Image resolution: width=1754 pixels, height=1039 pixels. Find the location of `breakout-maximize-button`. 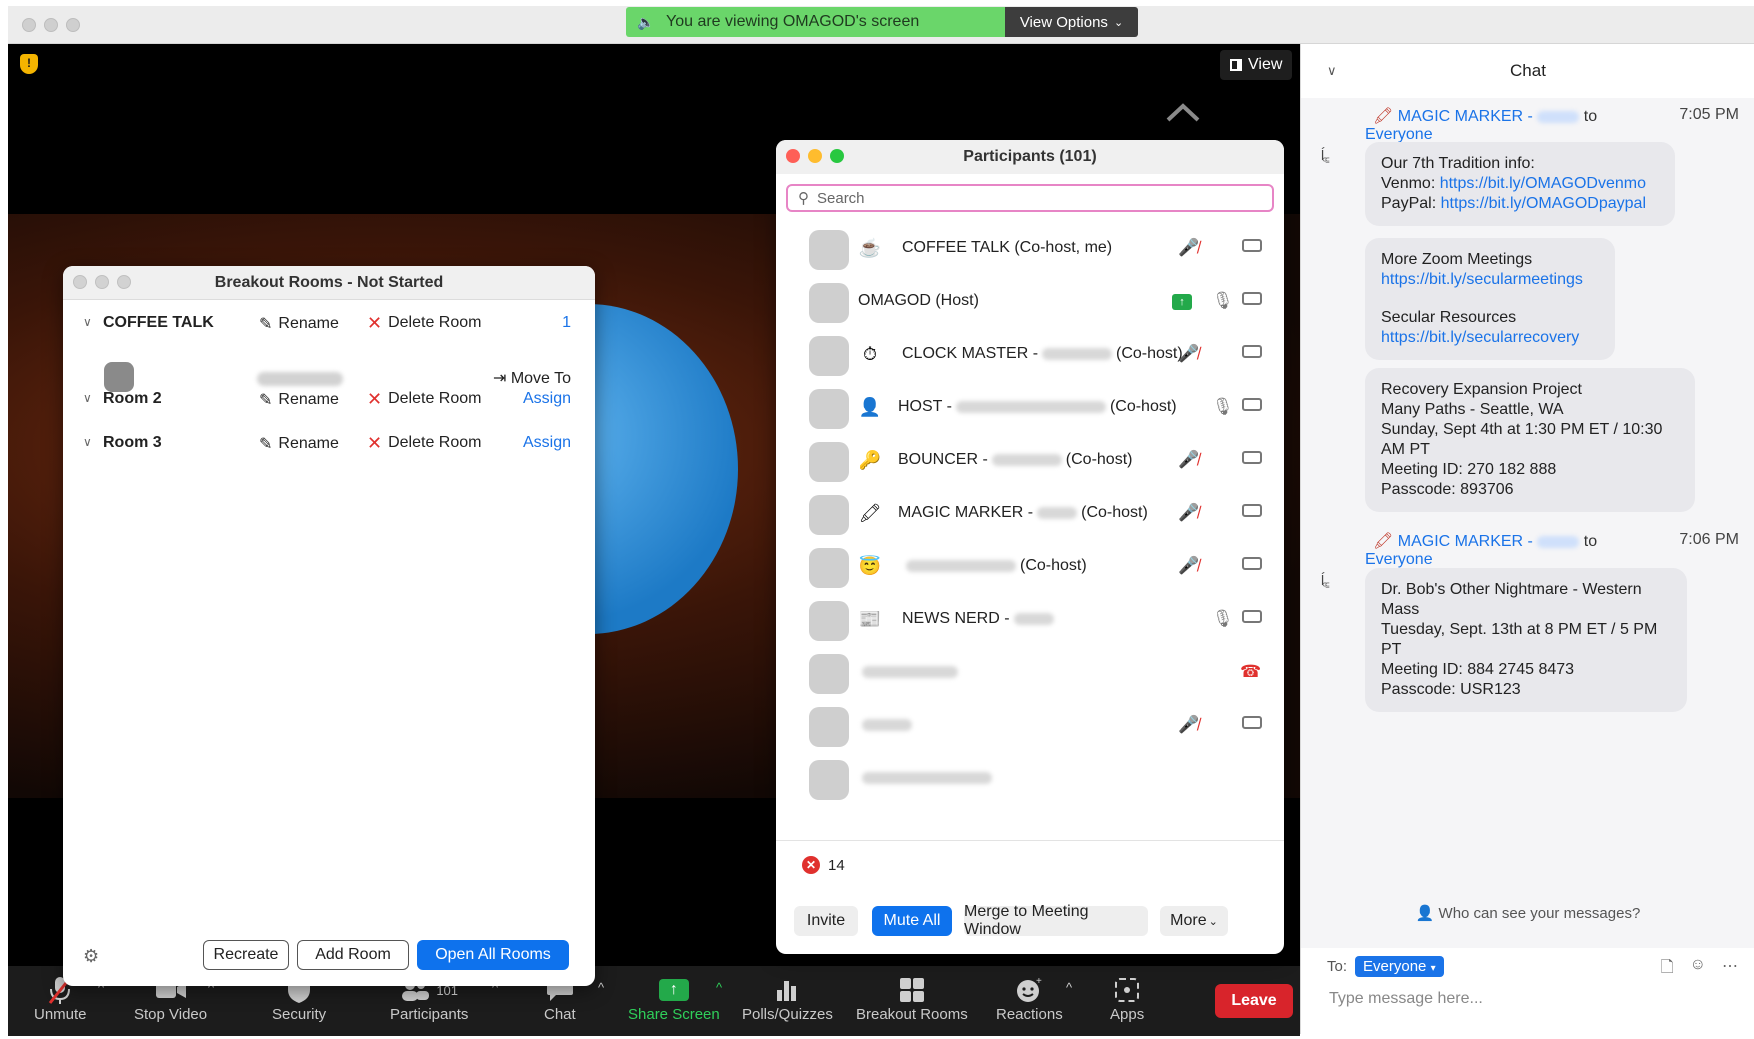

breakout-maximize-button is located at coordinates (124, 282).